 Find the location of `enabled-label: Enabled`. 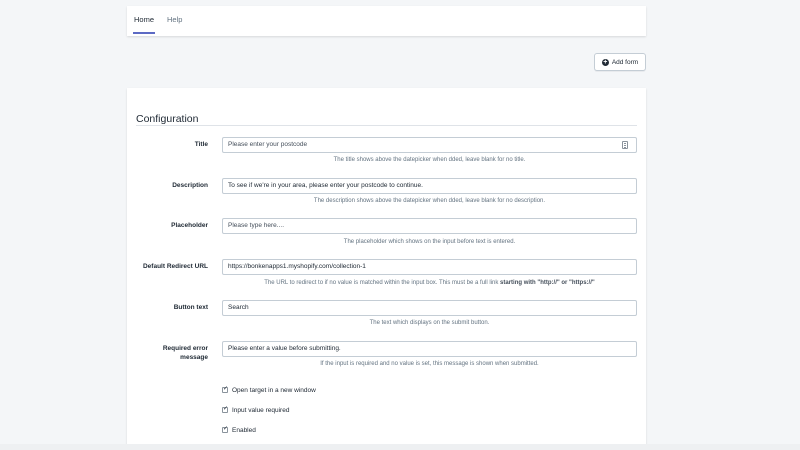

enabled-label: Enabled is located at coordinates (244, 430).